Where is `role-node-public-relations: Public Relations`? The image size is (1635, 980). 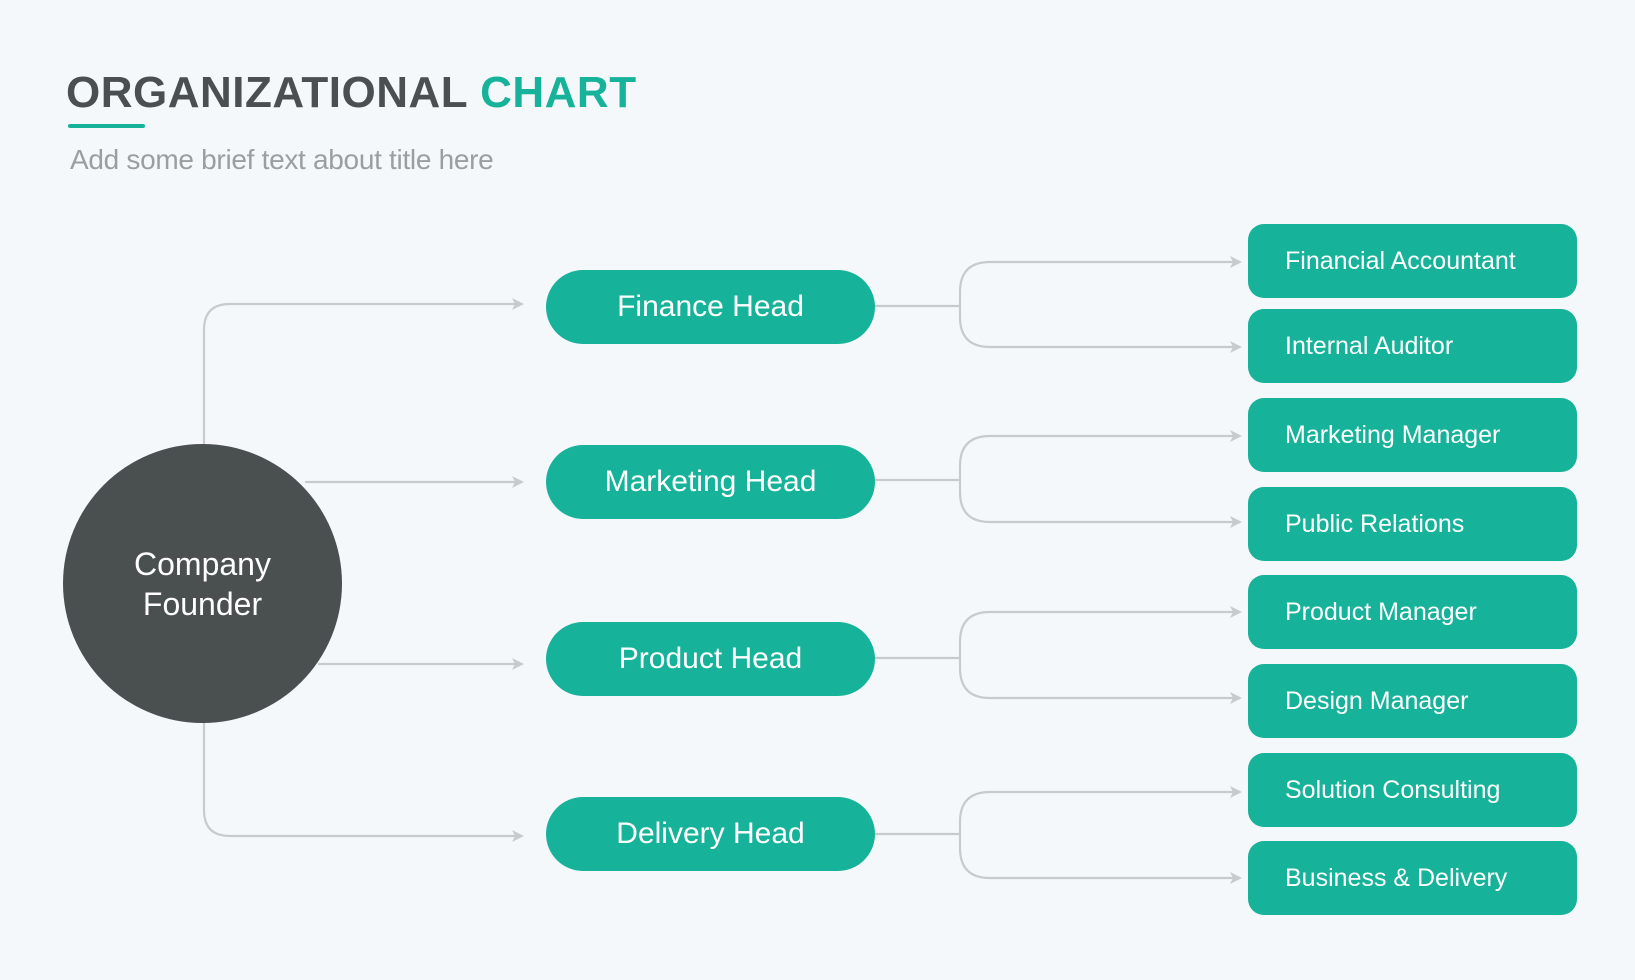 role-node-public-relations: Public Relations is located at coordinates (1412, 524).